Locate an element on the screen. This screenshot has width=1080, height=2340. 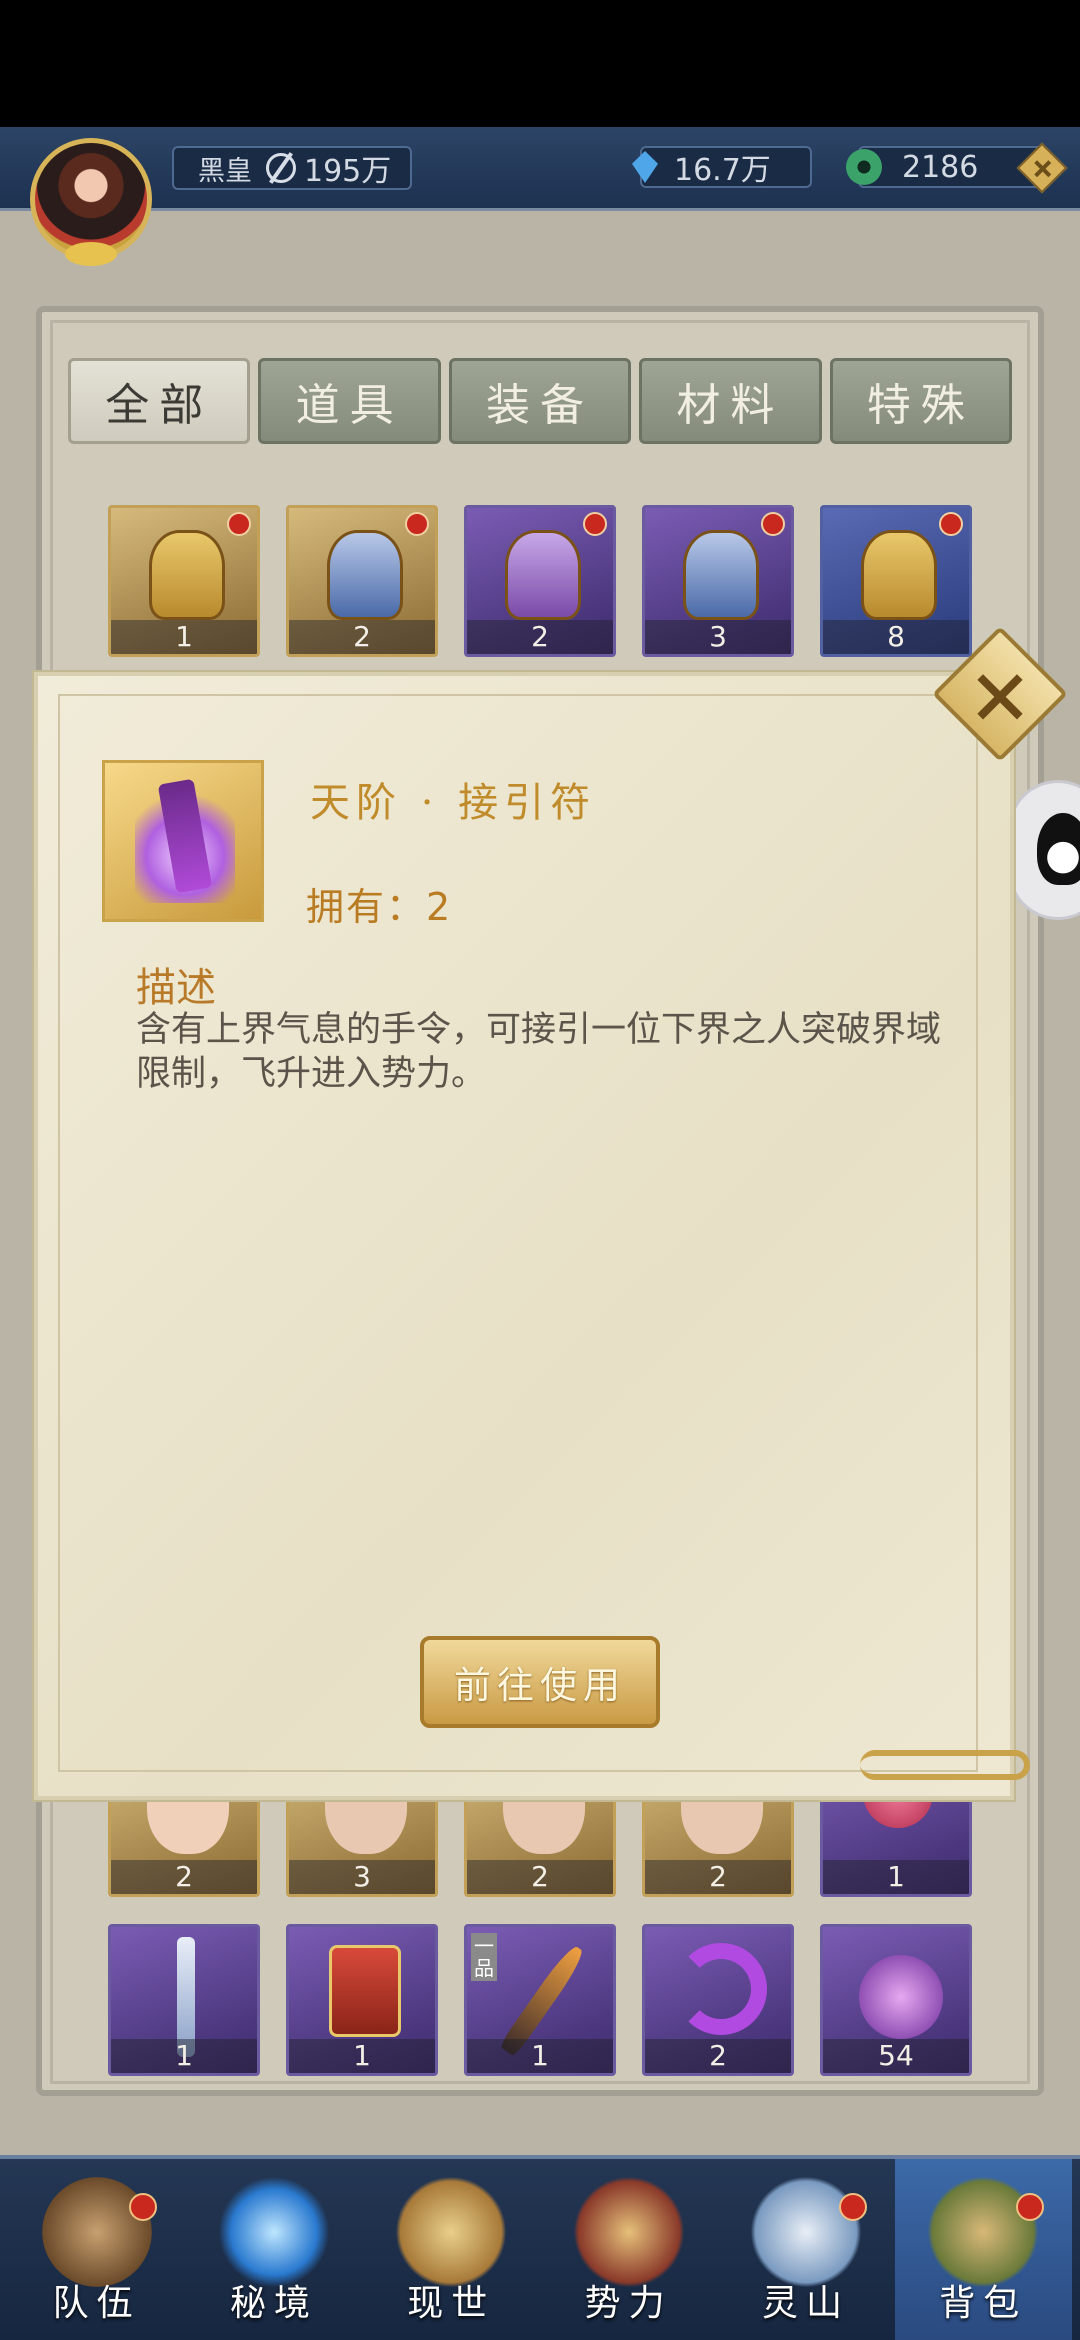
nav-label: 背包 is located at coordinates (983, 2303).